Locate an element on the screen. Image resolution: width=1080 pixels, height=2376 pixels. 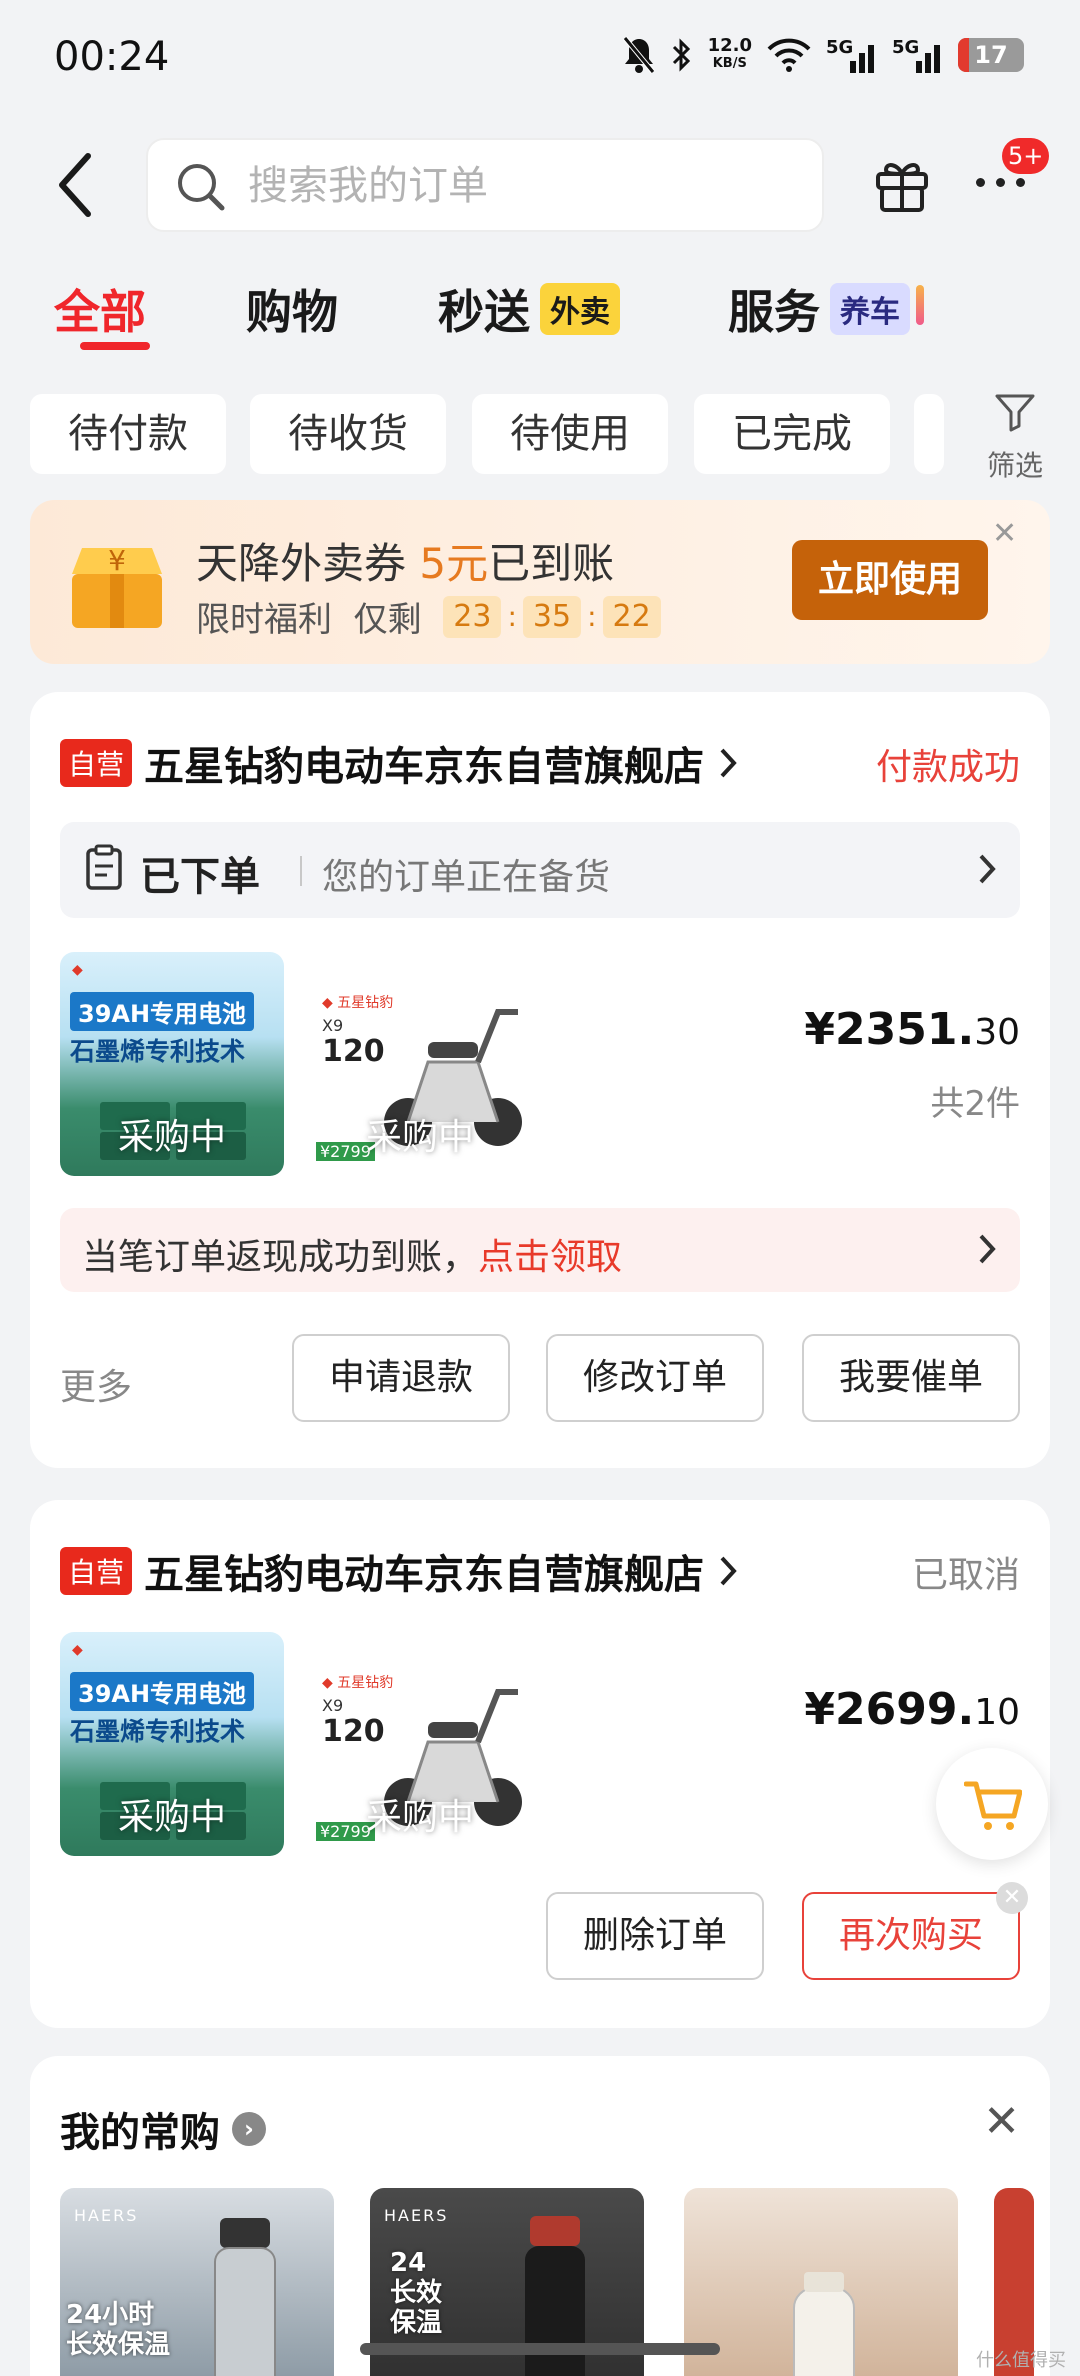
claim-link: 点击领取 is located at coordinates (550, 1257).